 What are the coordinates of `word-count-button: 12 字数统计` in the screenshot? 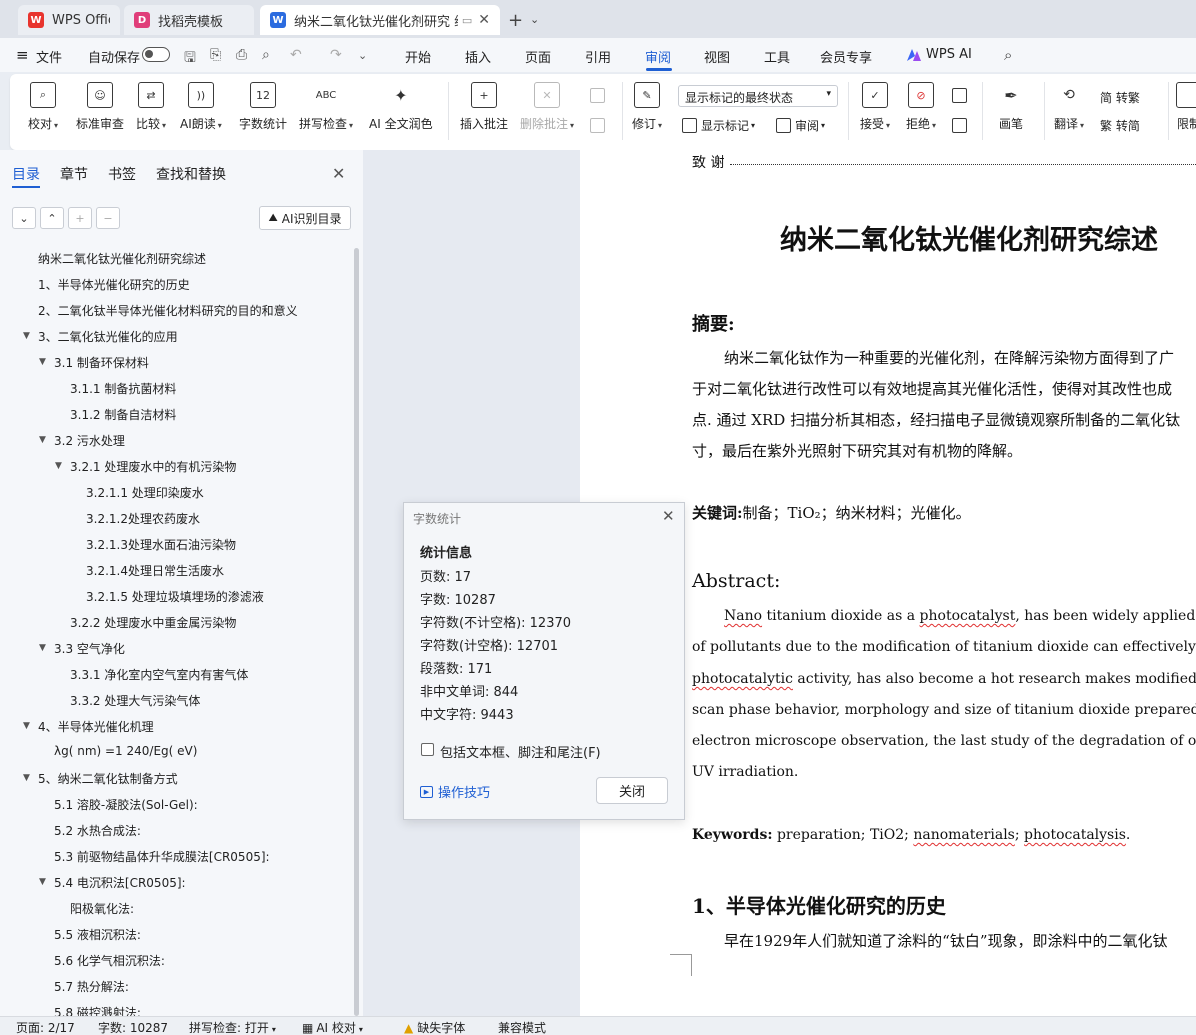 It's located at (263, 107).